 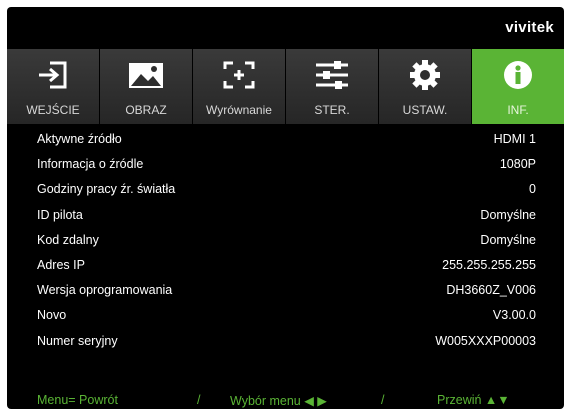 What do you see at coordinates (285, 164) in the screenshot?
I see `info-row-source-info: Informacja o źródle 1080P` at bounding box center [285, 164].